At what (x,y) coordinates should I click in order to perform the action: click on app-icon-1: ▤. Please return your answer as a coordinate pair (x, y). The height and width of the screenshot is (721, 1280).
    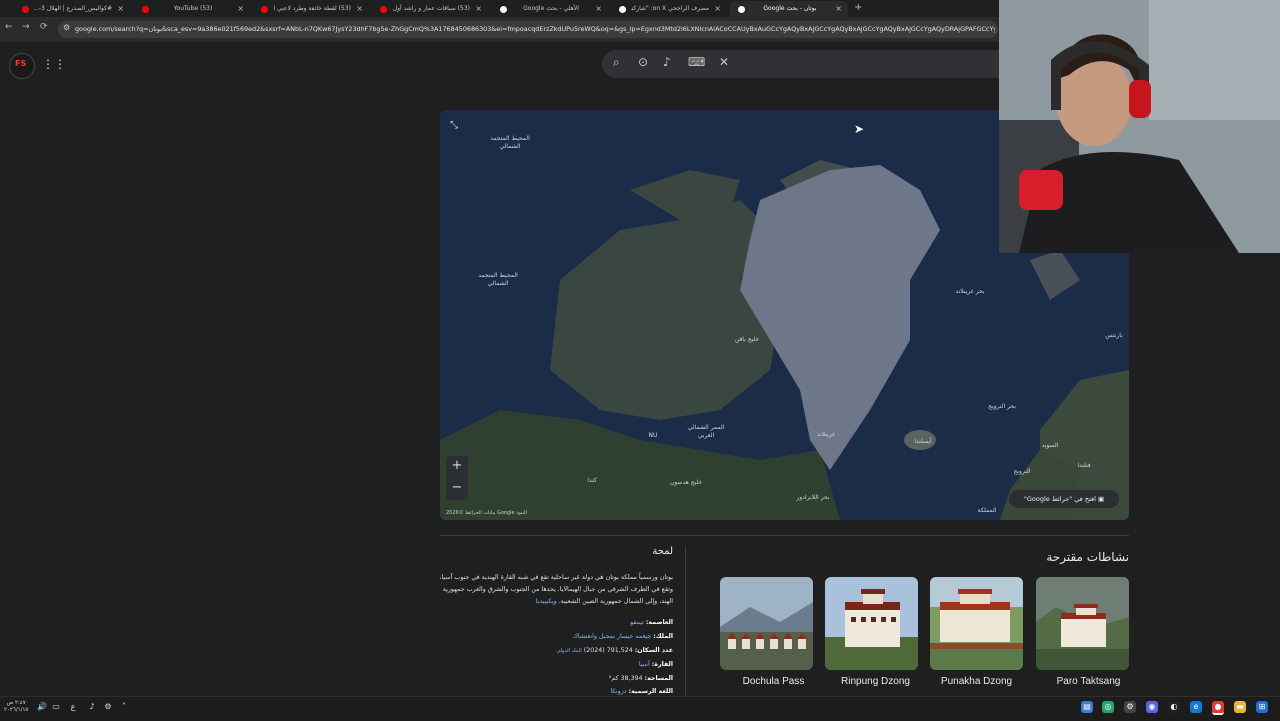
    Looking at the image, I should click on (1087, 707).